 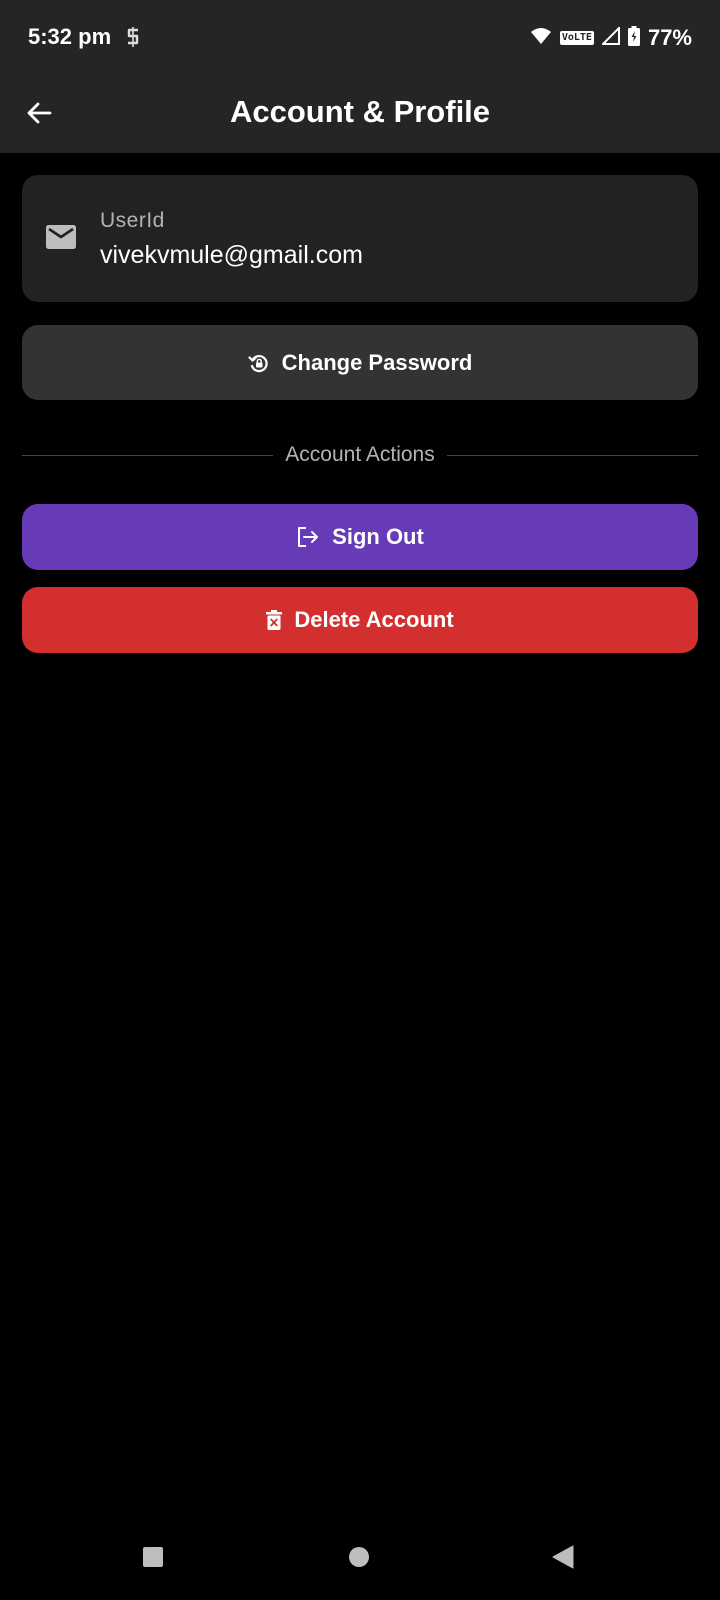 What do you see at coordinates (360, 238) in the screenshot?
I see `user-id-card: UserId vivekvmule@gmail.com` at bounding box center [360, 238].